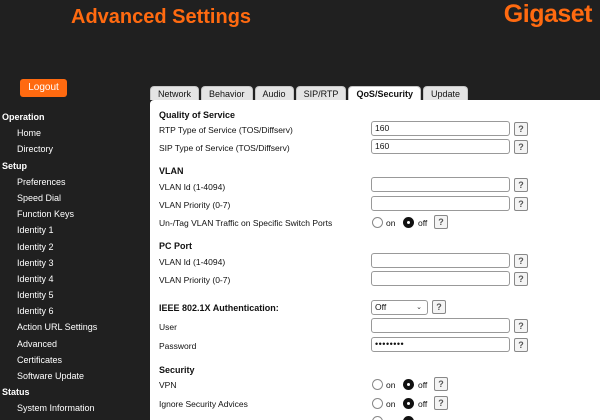  What do you see at coordinates (521, 204) in the screenshot?
I see `vlan-priority-help-icon: ?` at bounding box center [521, 204].